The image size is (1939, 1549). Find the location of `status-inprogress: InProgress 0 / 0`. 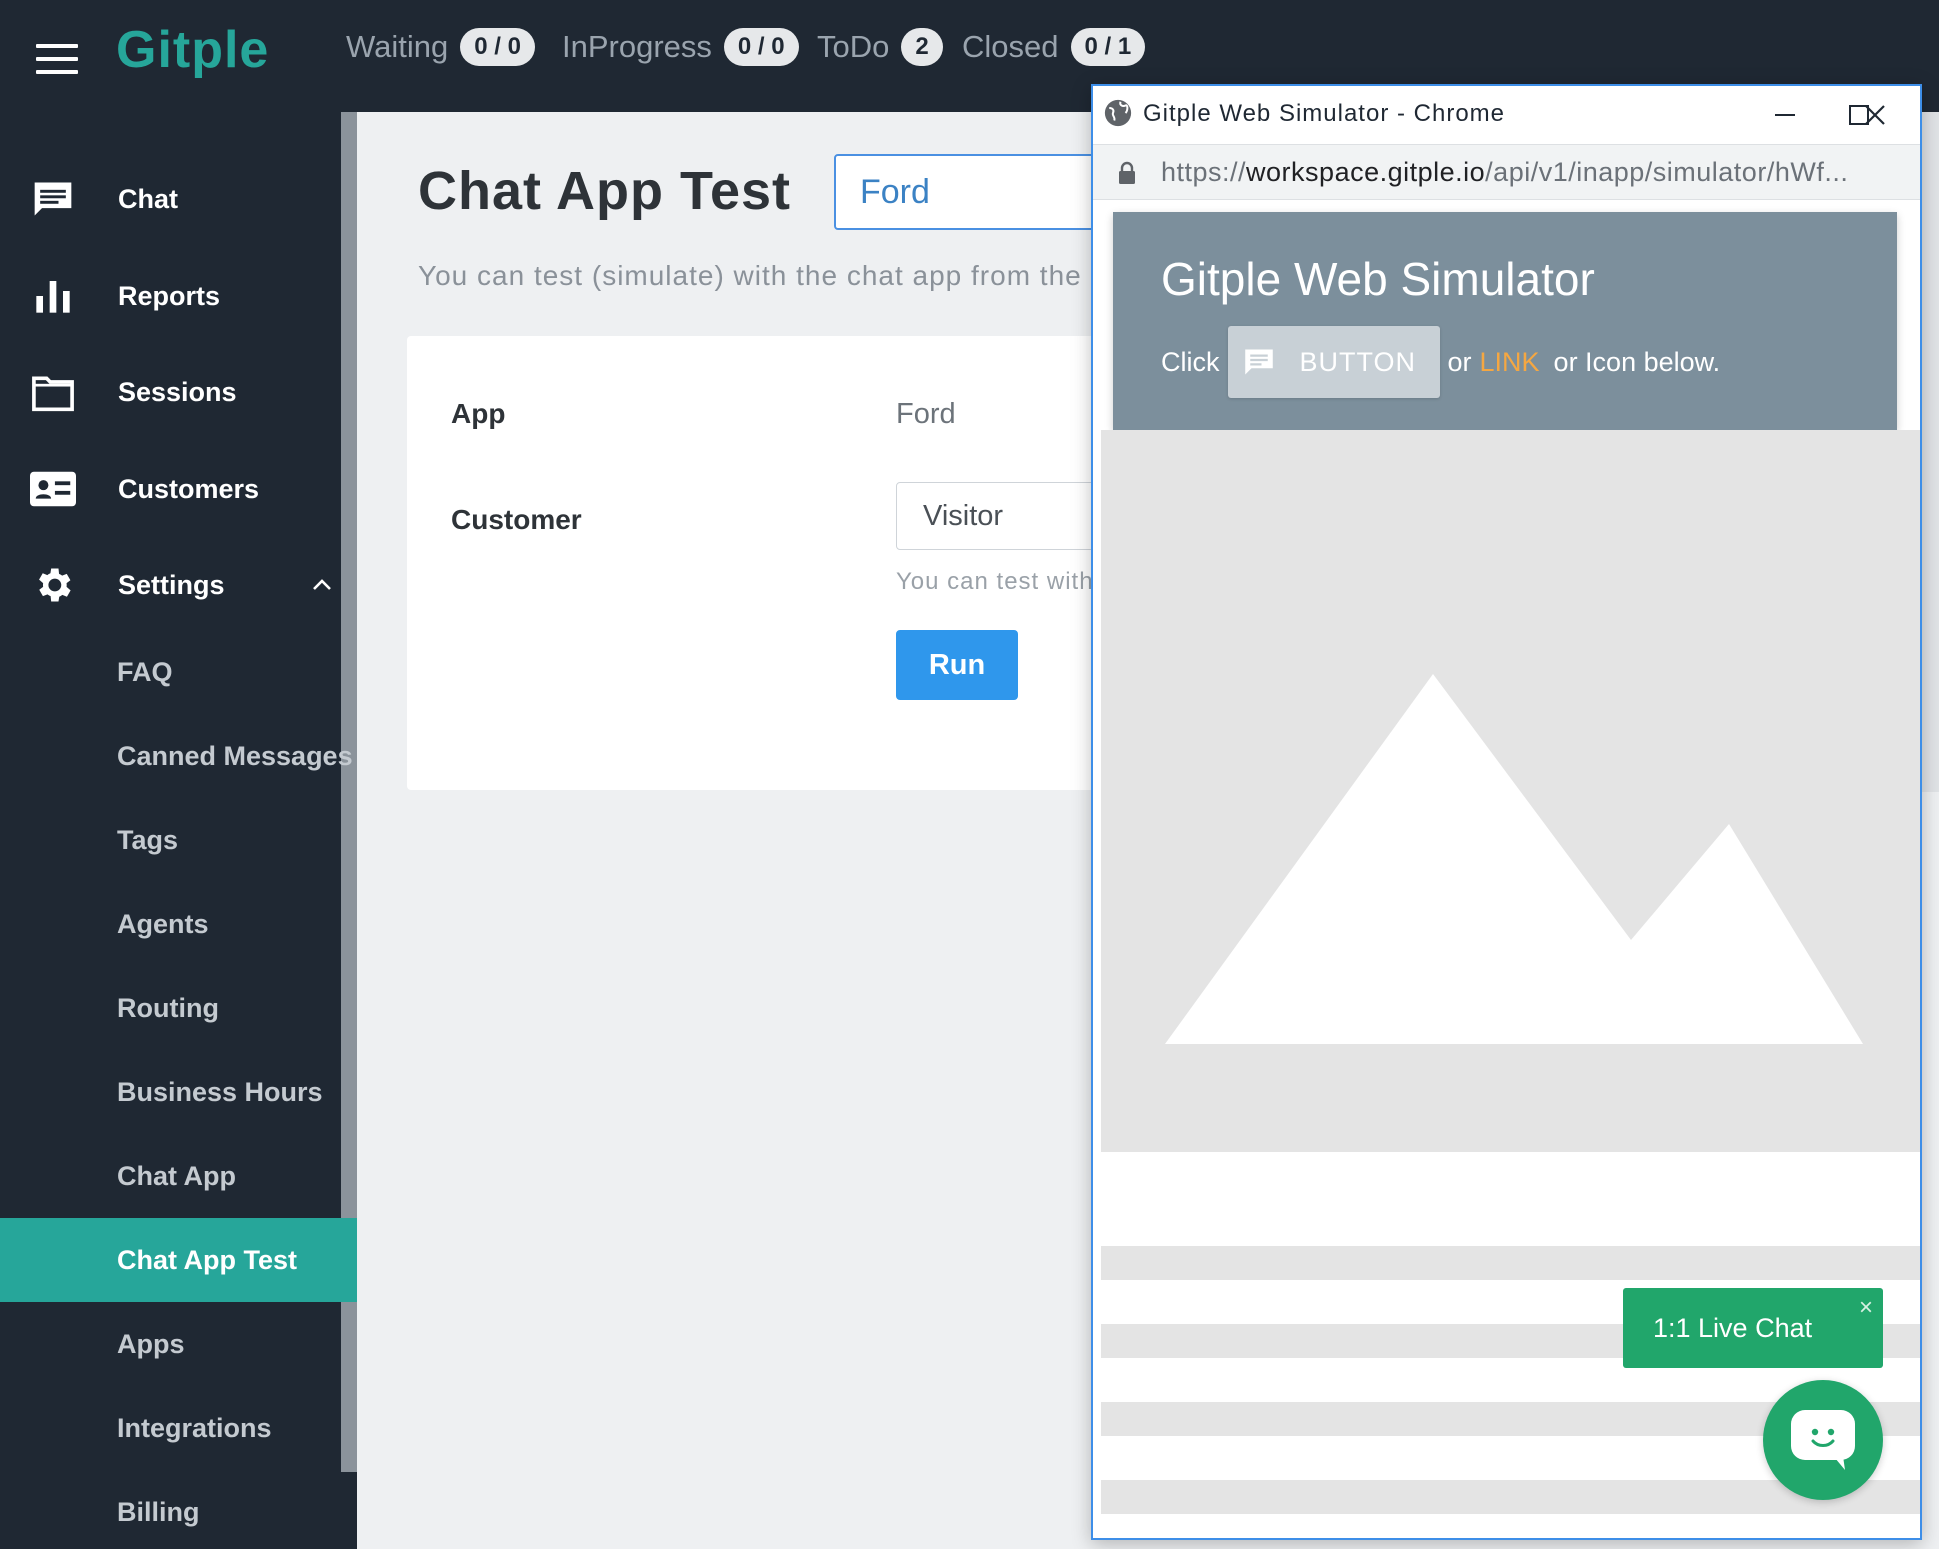

status-inprogress: InProgress 0 / 0 is located at coordinates (680, 47).